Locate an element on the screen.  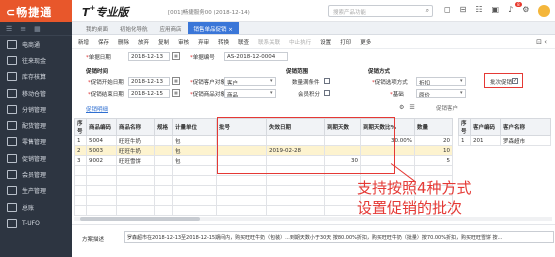
menu-icon: ≡ is located at coordinates (23, 29).